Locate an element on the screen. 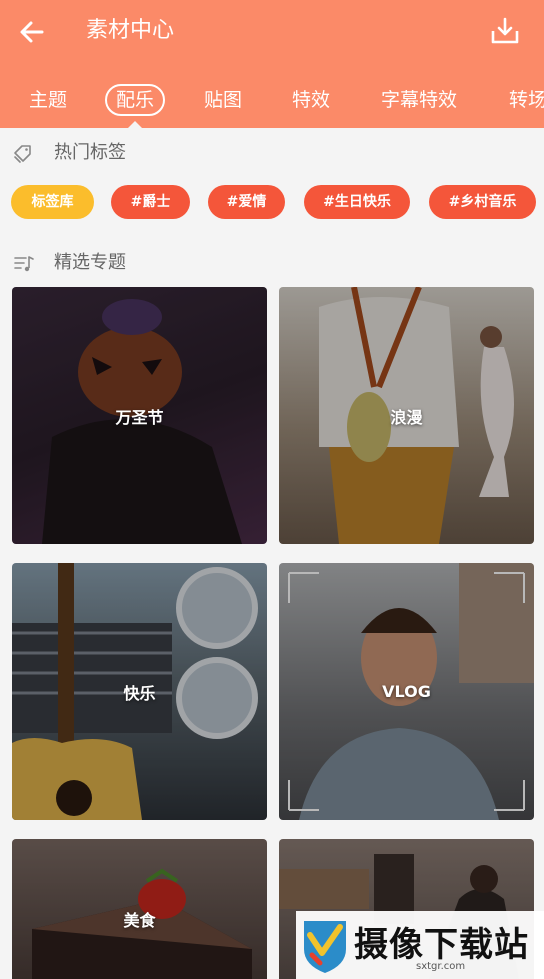  topic-card-label: 万圣节 is located at coordinates (139, 417).